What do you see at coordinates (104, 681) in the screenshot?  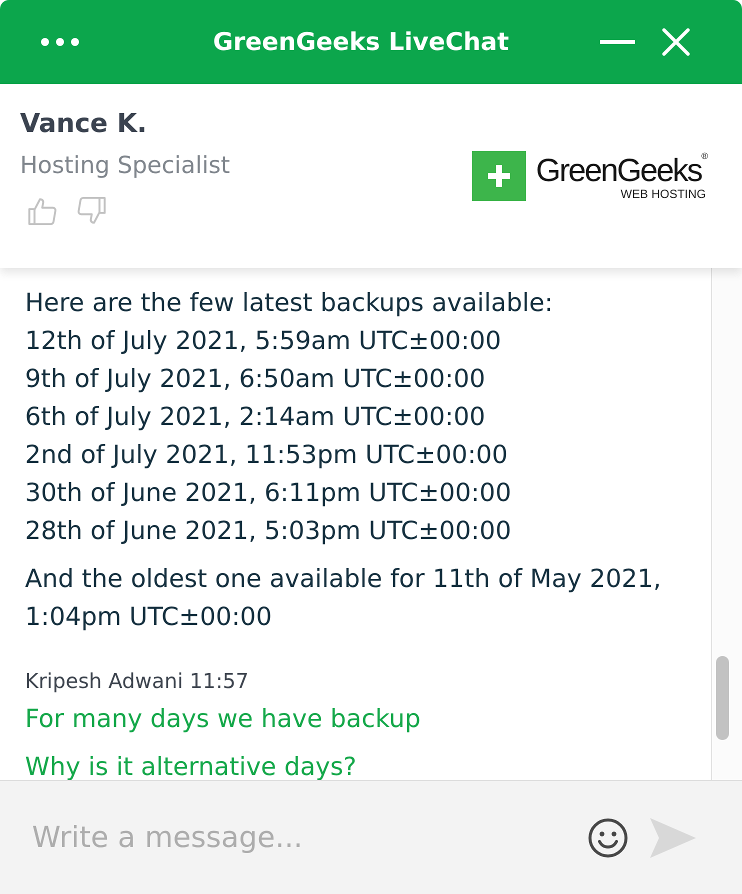 I see `sender-name: Kripesh Adwani` at bounding box center [104, 681].